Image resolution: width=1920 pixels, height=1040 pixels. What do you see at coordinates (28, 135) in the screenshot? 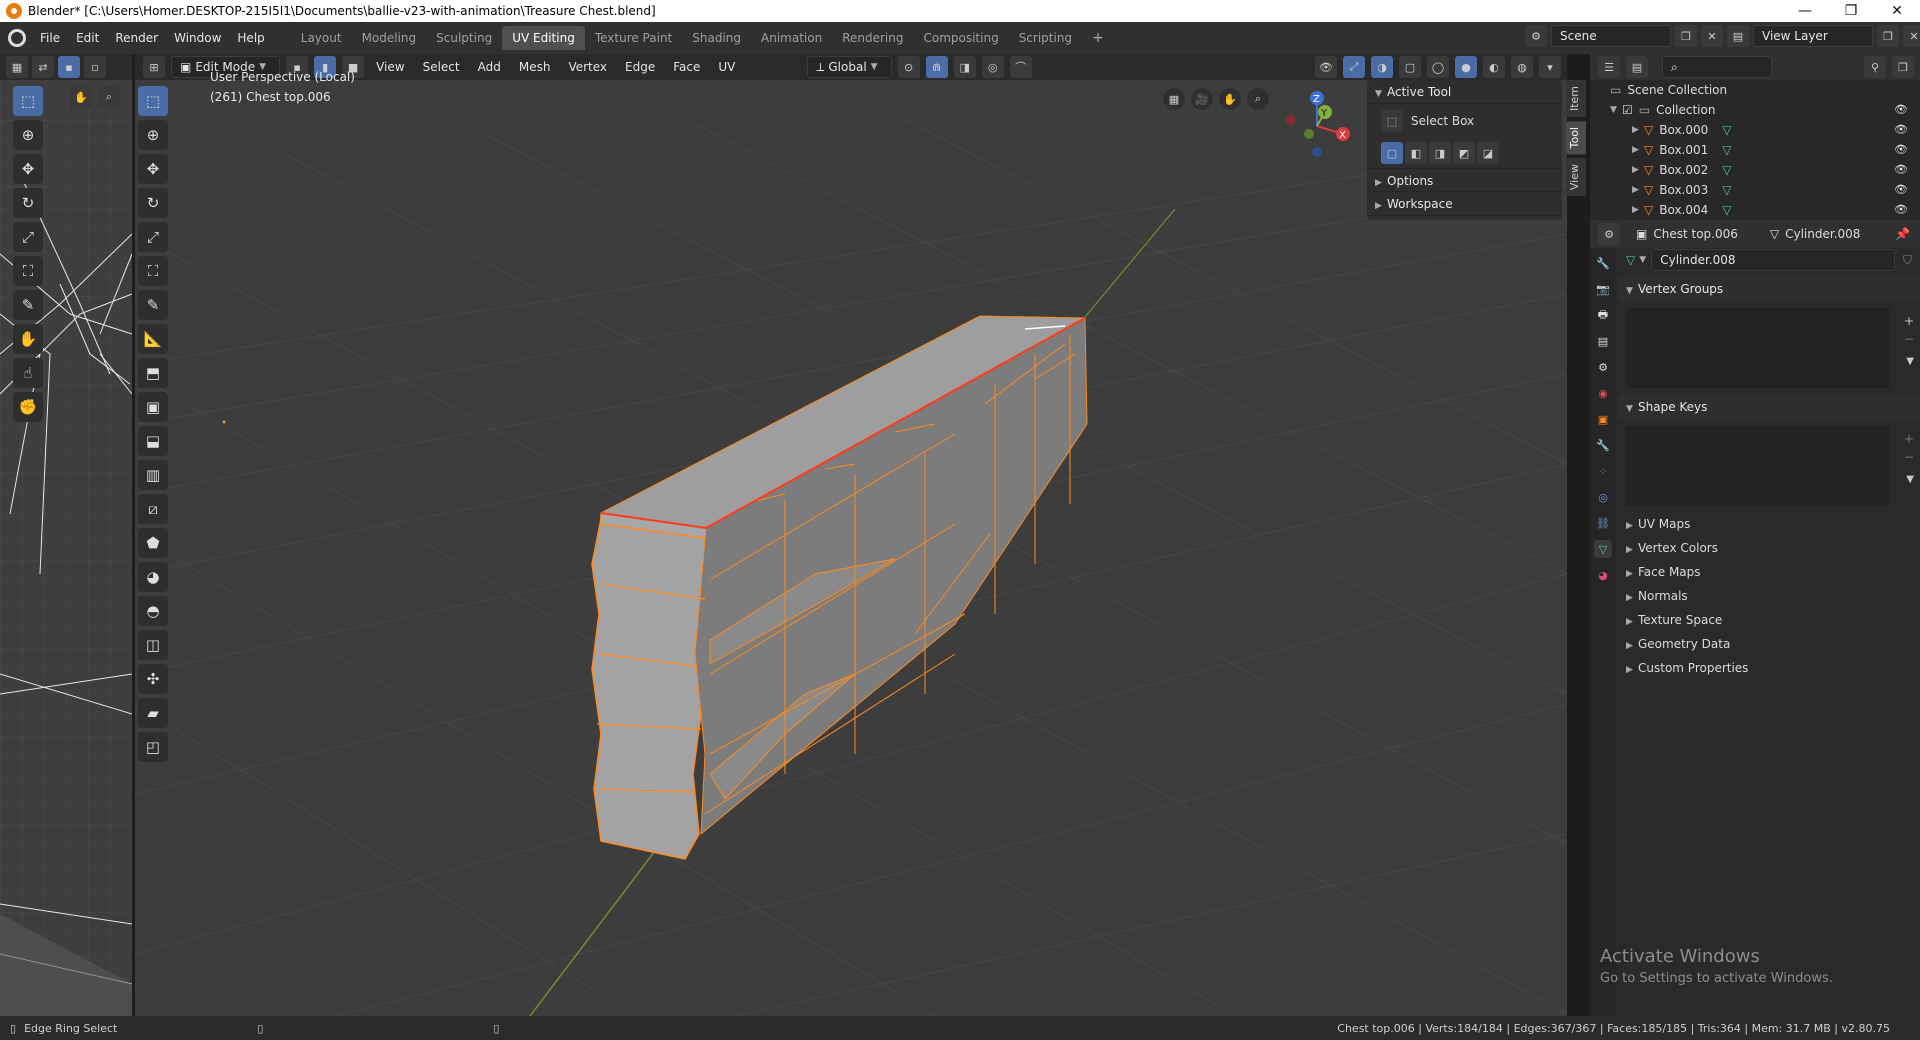
I see `uv-cursor-tool: ⊕` at bounding box center [28, 135].